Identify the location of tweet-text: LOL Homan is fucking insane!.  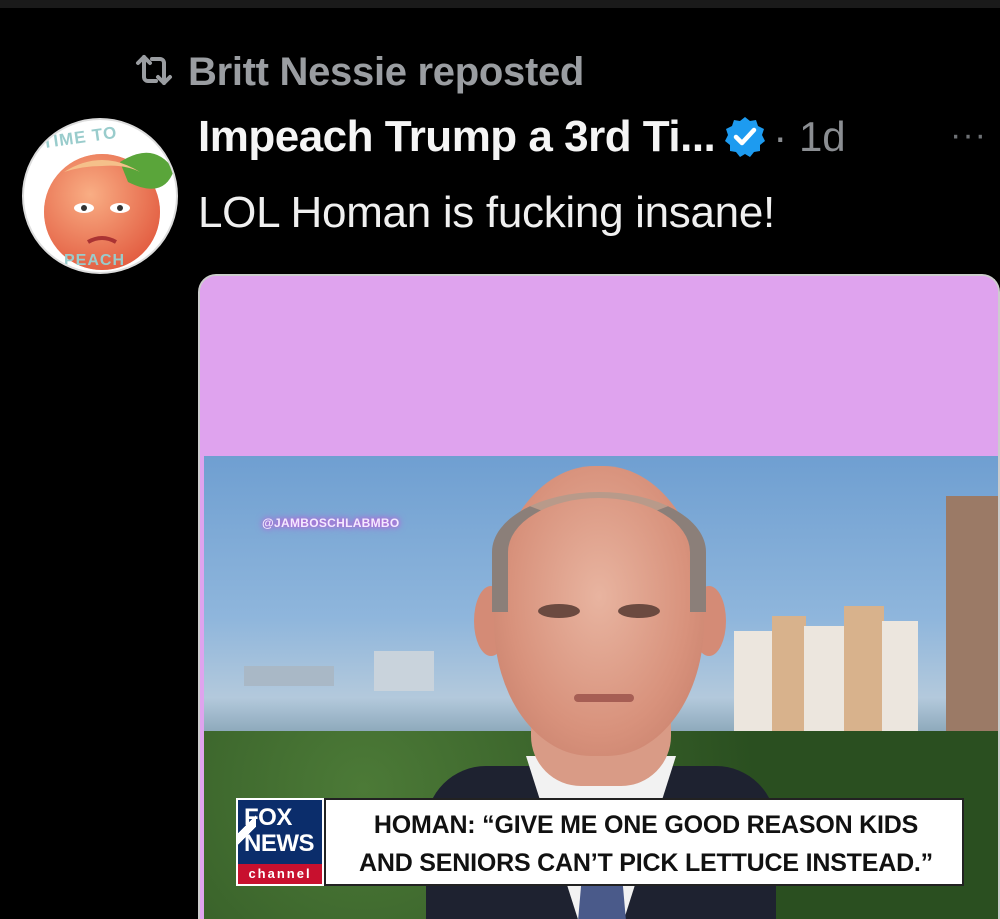
(486, 212).